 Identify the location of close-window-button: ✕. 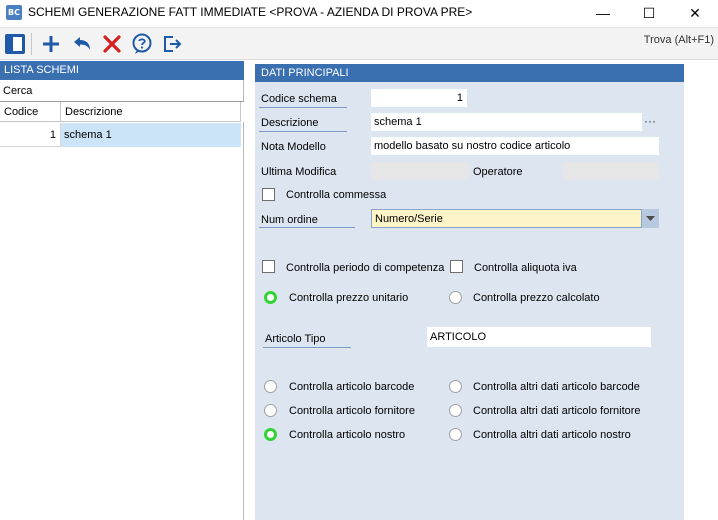
(695, 13).